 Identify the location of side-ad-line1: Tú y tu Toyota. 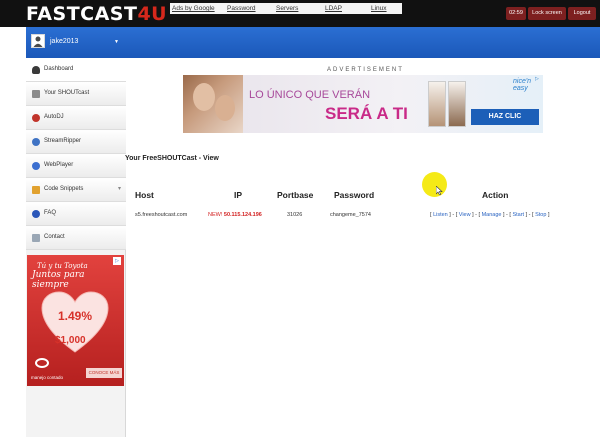
(62, 266).